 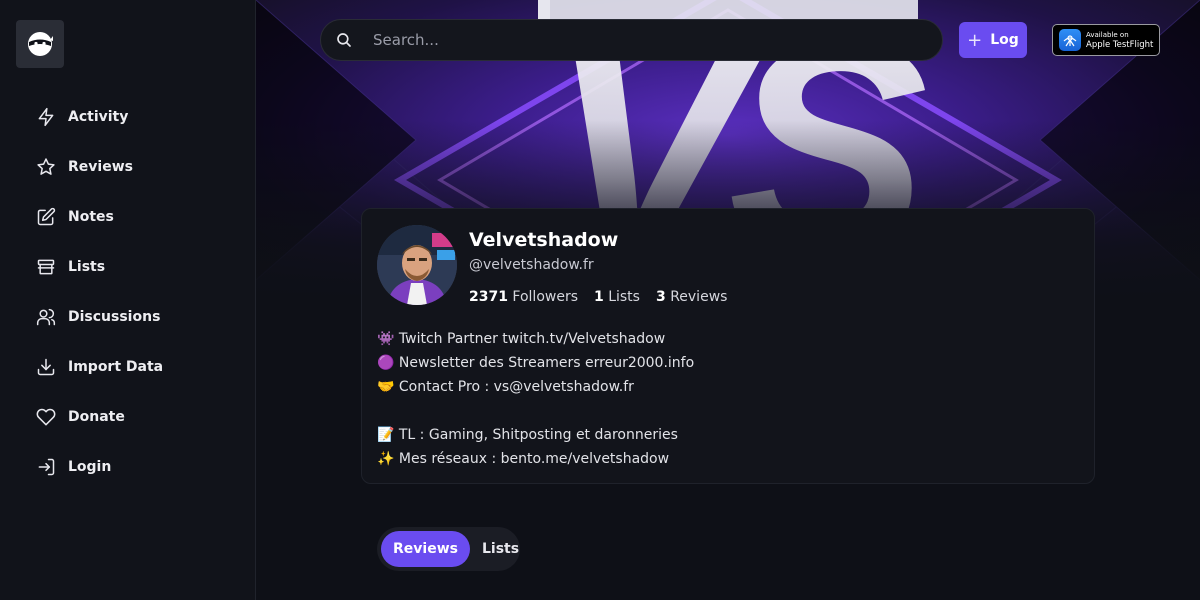 I want to click on profile-tabs: Reviews Lists, so click(x=448, y=549).